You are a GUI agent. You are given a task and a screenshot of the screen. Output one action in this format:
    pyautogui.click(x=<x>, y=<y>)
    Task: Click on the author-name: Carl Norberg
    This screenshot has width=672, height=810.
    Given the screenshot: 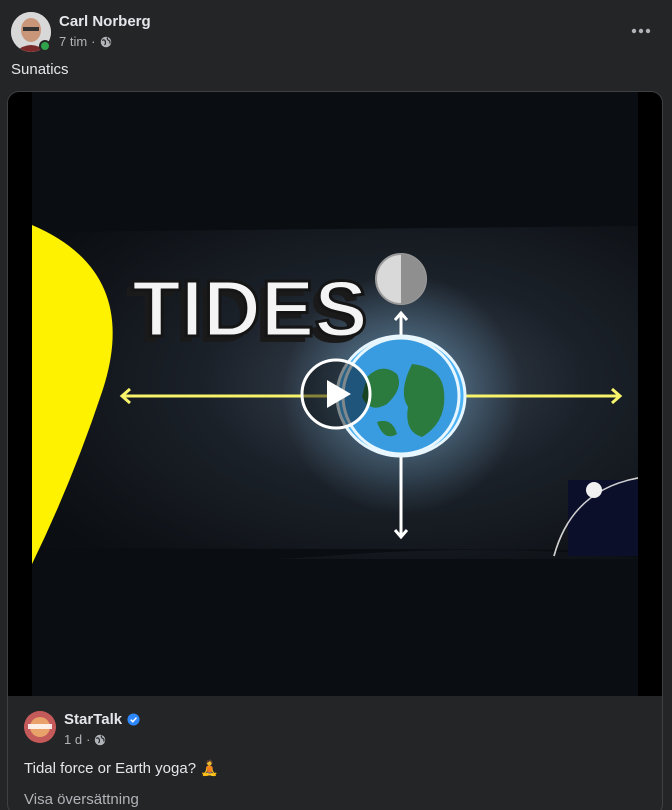 What is the action you would take?
    pyautogui.click(x=105, y=21)
    